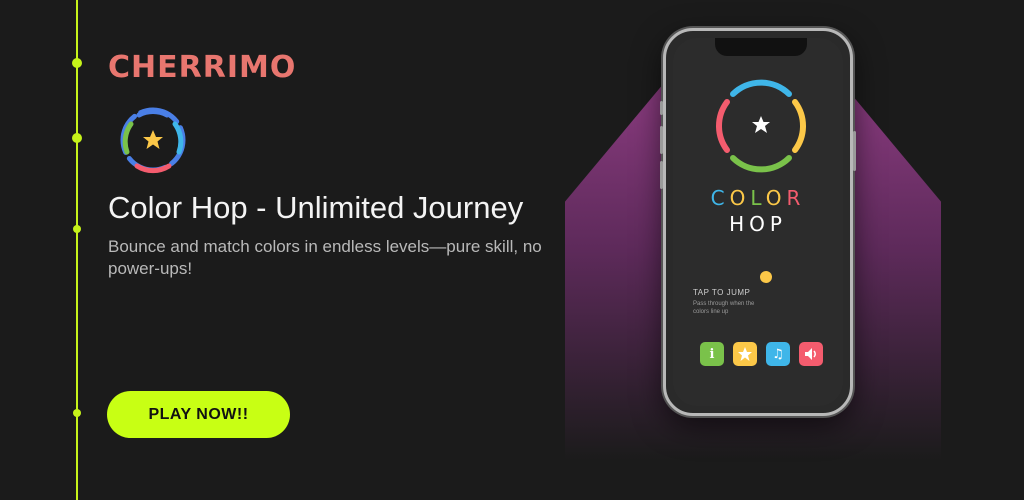  I want to click on game-logo-hop: HOP, so click(758, 224).